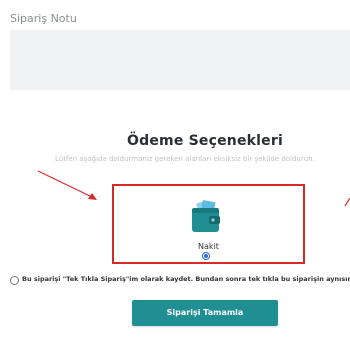 The width and height of the screenshot is (350, 350). What do you see at coordinates (205, 313) in the screenshot?
I see `complete-order-button: Siparişi Tamamla` at bounding box center [205, 313].